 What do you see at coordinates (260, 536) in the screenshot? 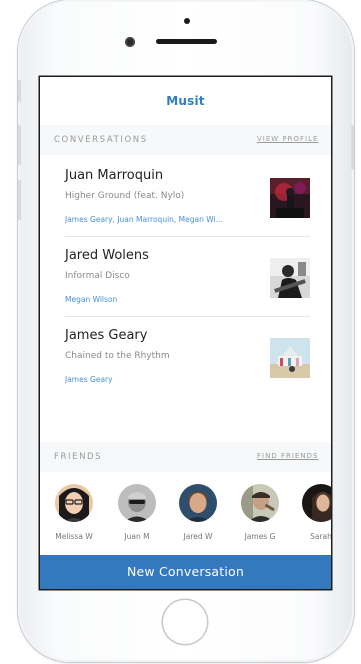
I see `friend-name: James G` at bounding box center [260, 536].